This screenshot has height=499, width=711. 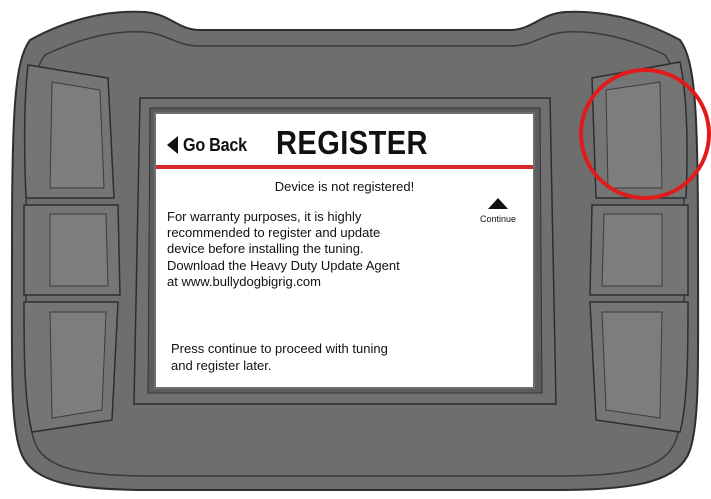 I want to click on up-triangle-icon, so click(x=498, y=203).